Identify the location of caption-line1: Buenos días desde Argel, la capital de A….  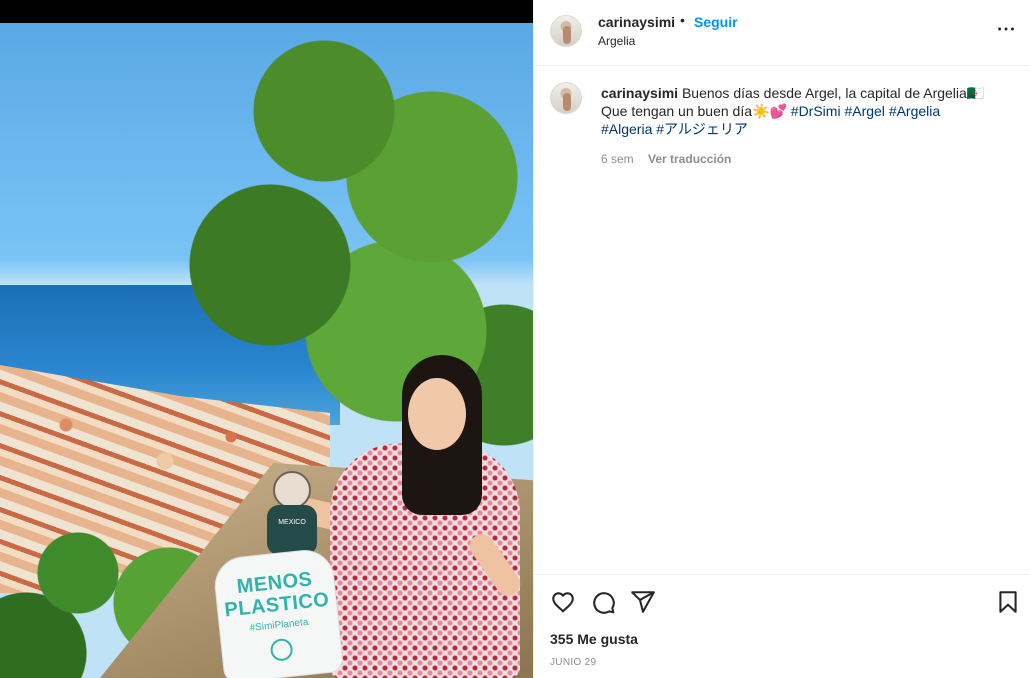
(833, 93).